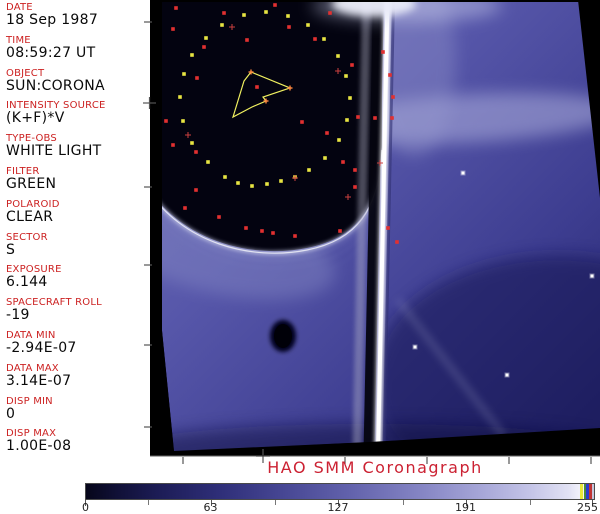 The image size is (600, 514). Describe the element at coordinates (77, 441) in the screenshot. I see `sidebar-field-disp-max: DISP MAX 1.00E-08` at that location.